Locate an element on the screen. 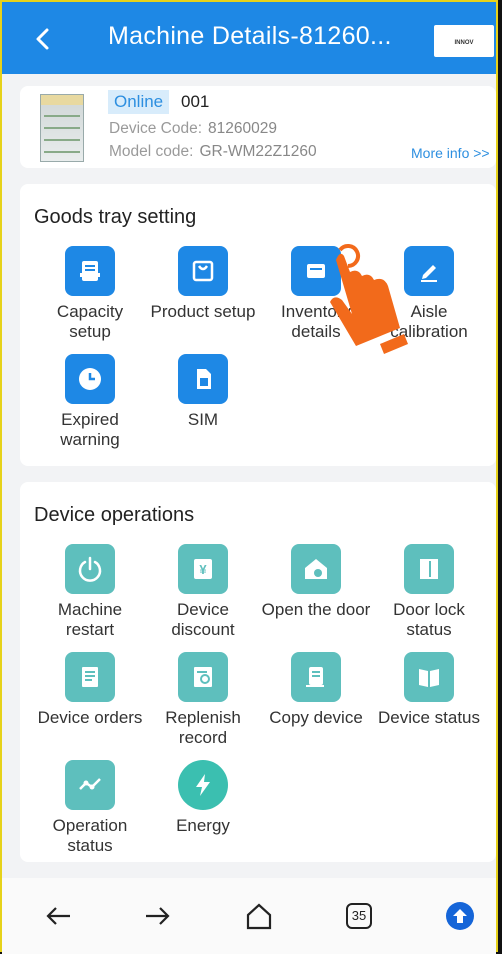  expired-warning-label: Expired warning is located at coordinates (90, 429).